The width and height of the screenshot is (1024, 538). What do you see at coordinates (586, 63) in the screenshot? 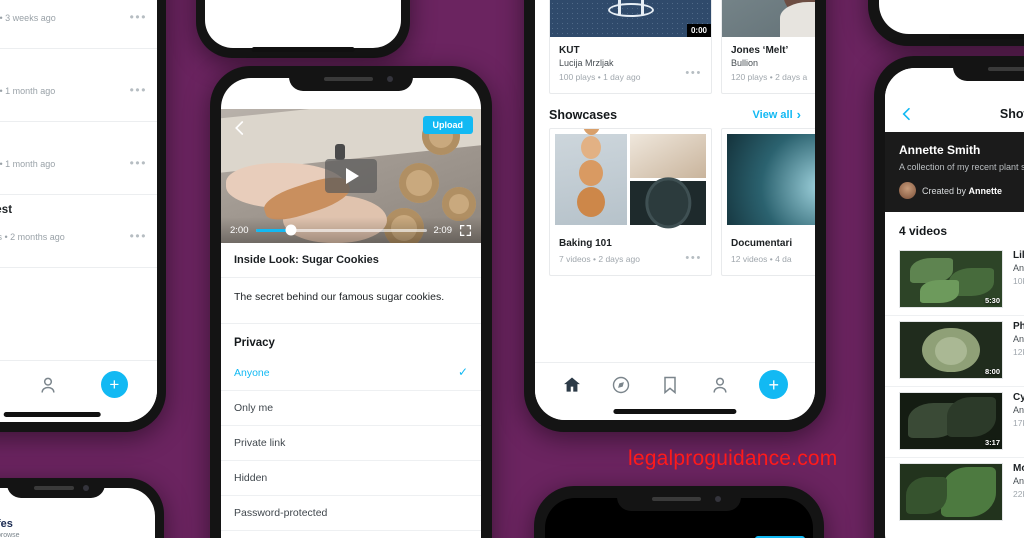
I see `video-author: Lucija Mrzljak` at bounding box center [586, 63].